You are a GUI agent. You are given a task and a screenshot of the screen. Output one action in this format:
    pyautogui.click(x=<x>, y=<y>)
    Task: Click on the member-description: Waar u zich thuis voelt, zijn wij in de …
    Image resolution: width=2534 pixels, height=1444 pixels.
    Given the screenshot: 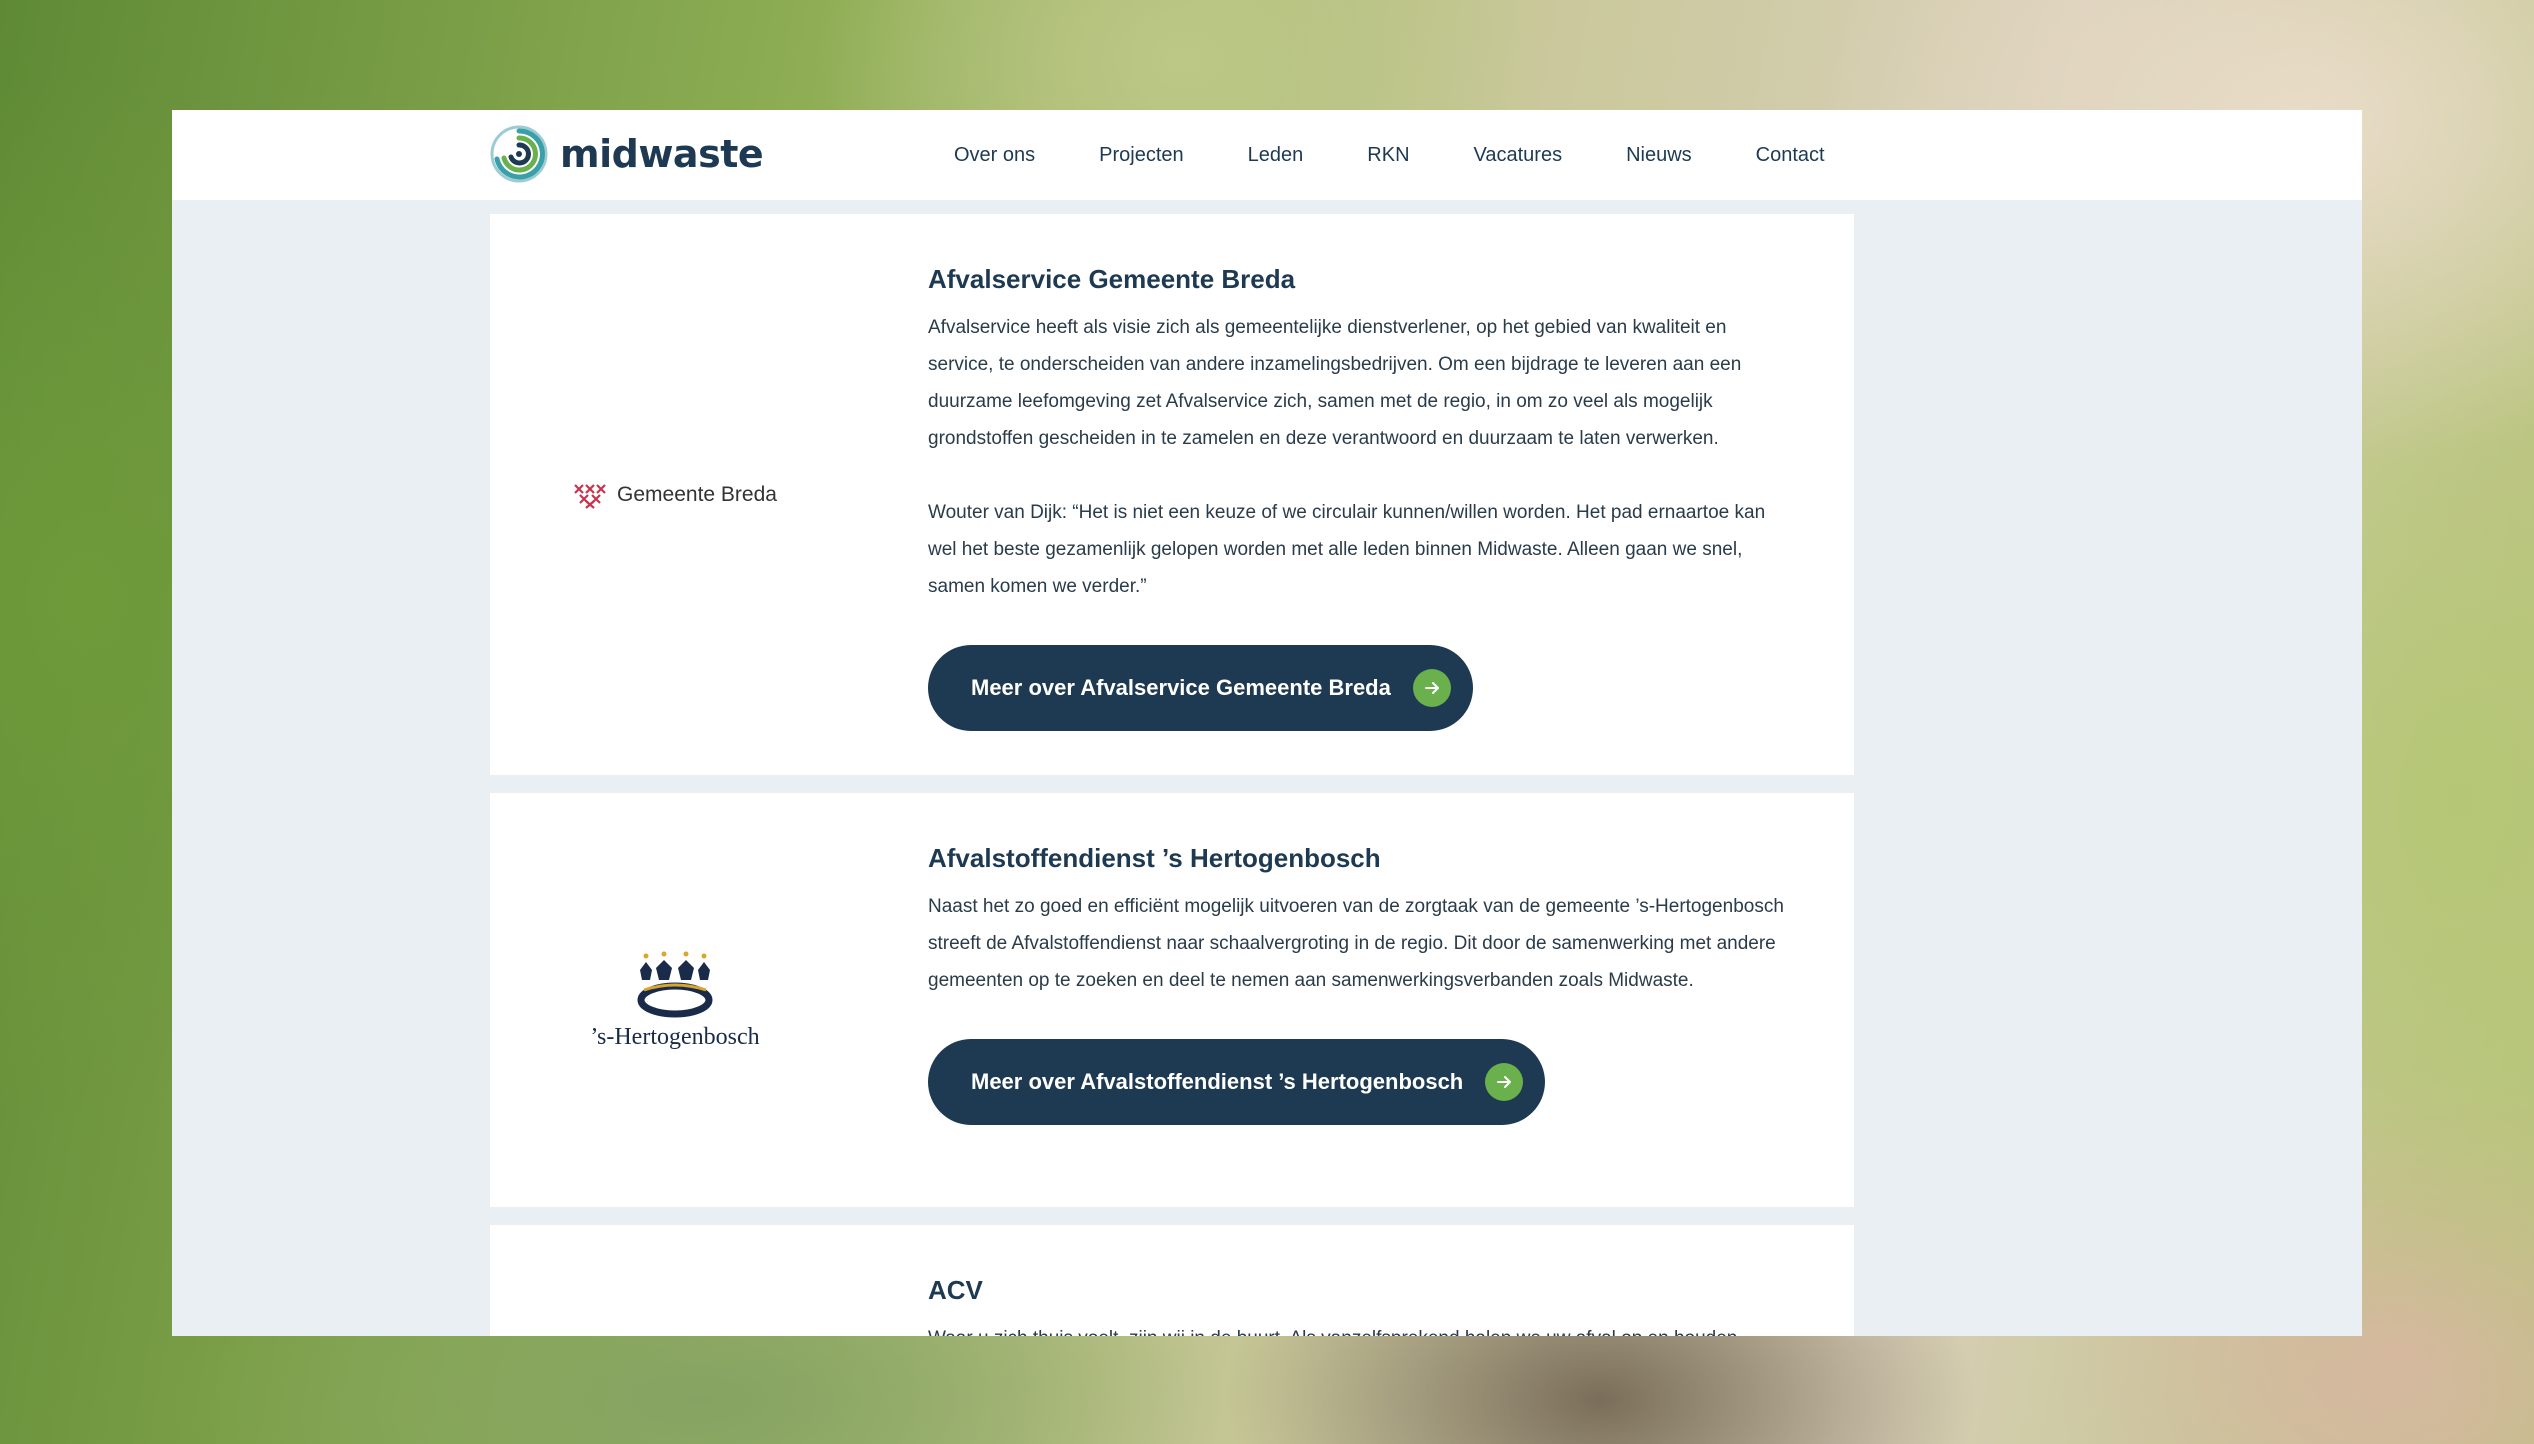 What is the action you would take?
    pyautogui.click(x=1358, y=1328)
    